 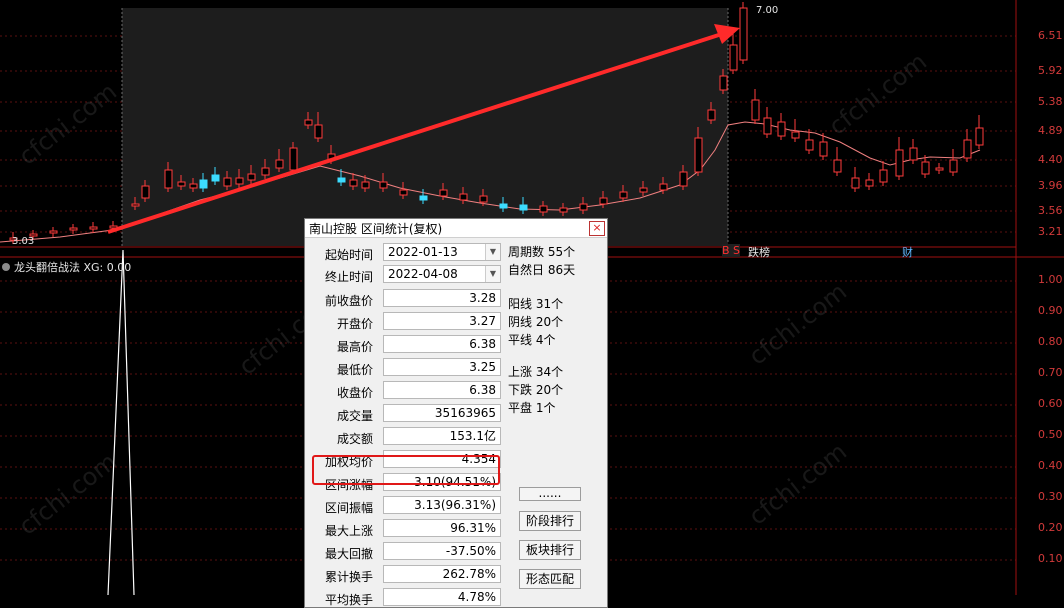 I want to click on indicator-tick: 0.70, so click(x=1050, y=372).